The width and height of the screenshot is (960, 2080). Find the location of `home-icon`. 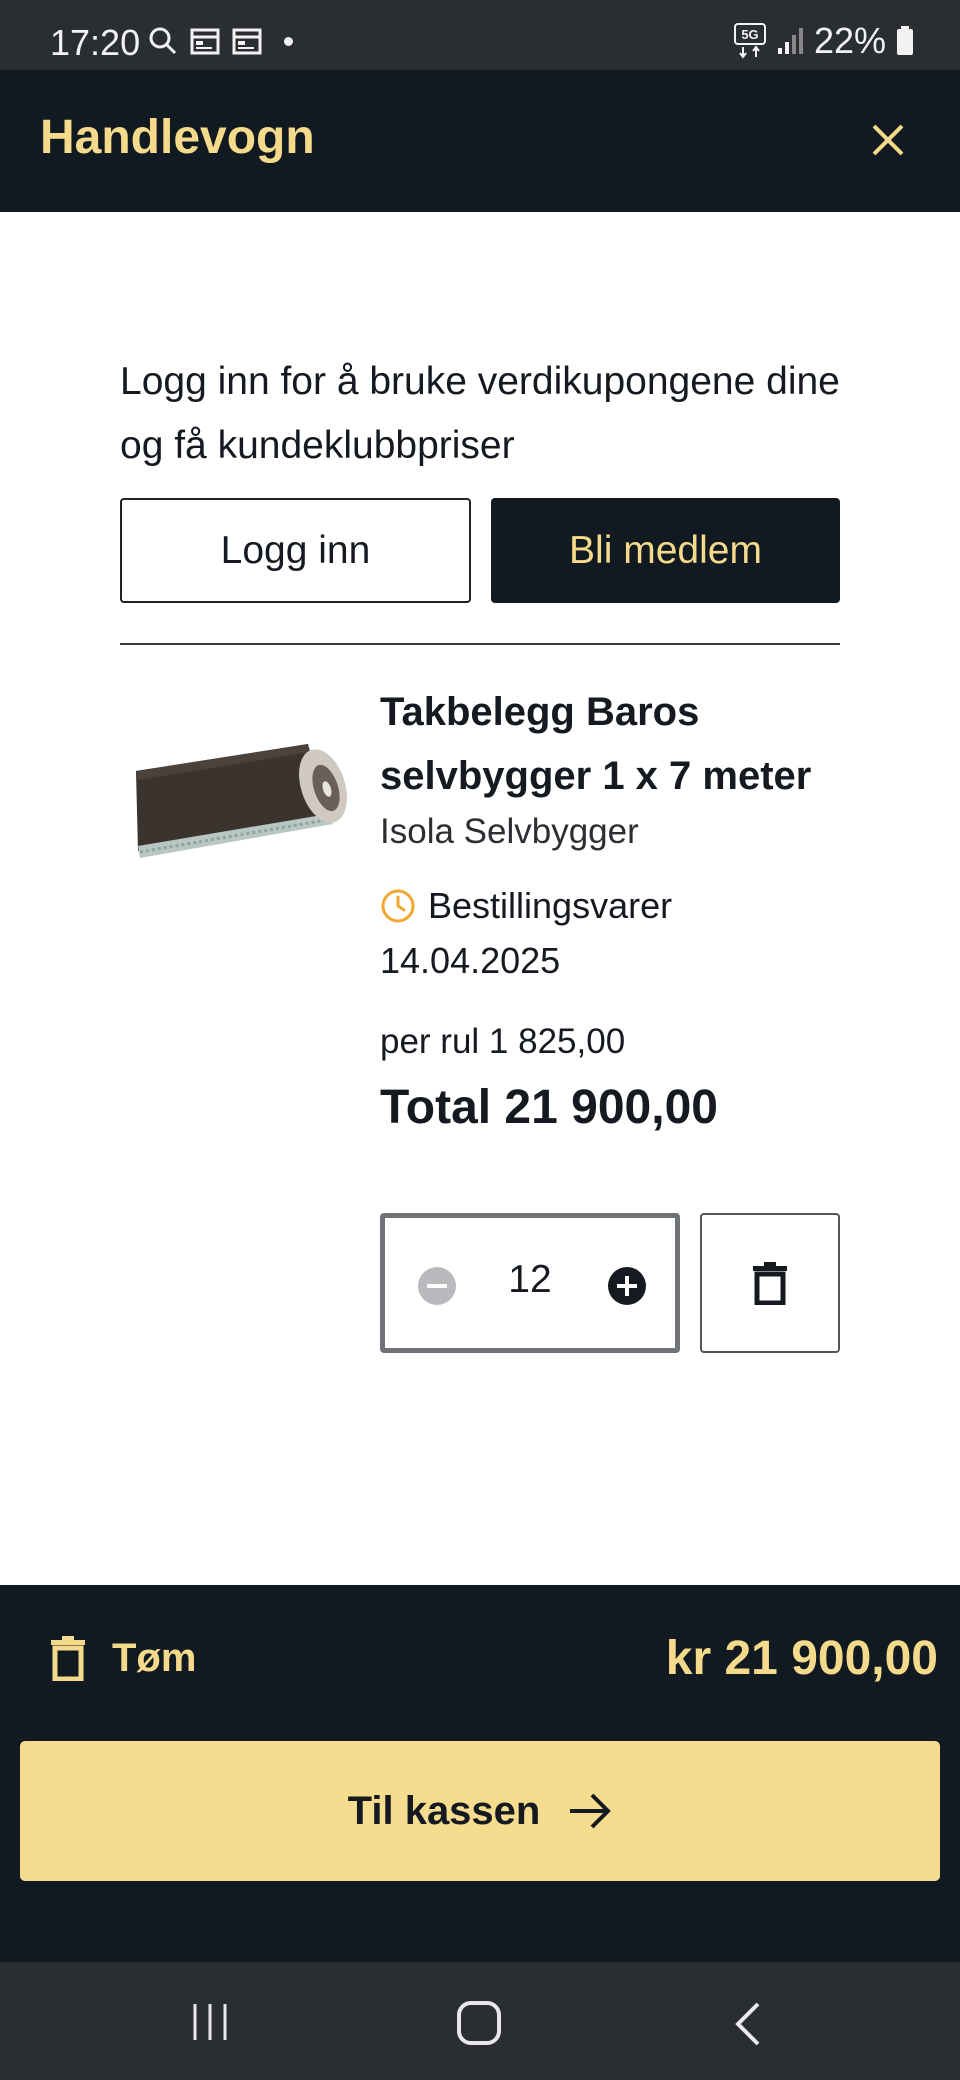

home-icon is located at coordinates (479, 2023).